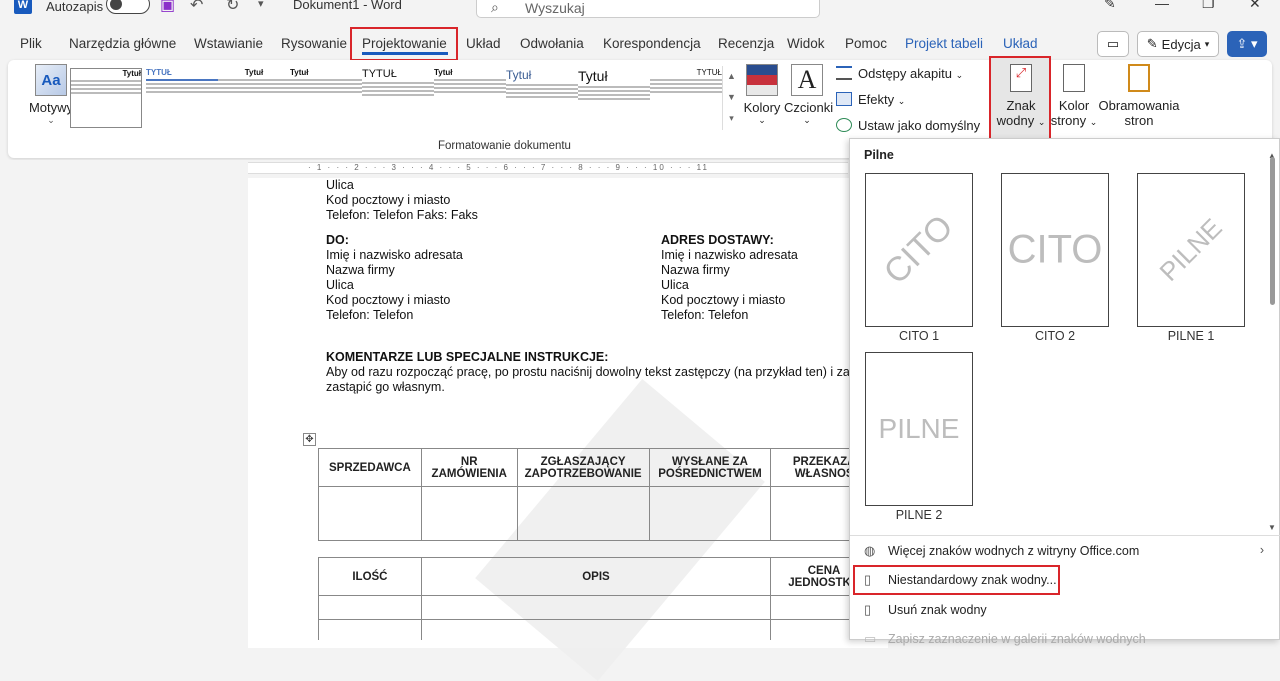  I want to click on tab-layout: Układ, so click(483, 43).